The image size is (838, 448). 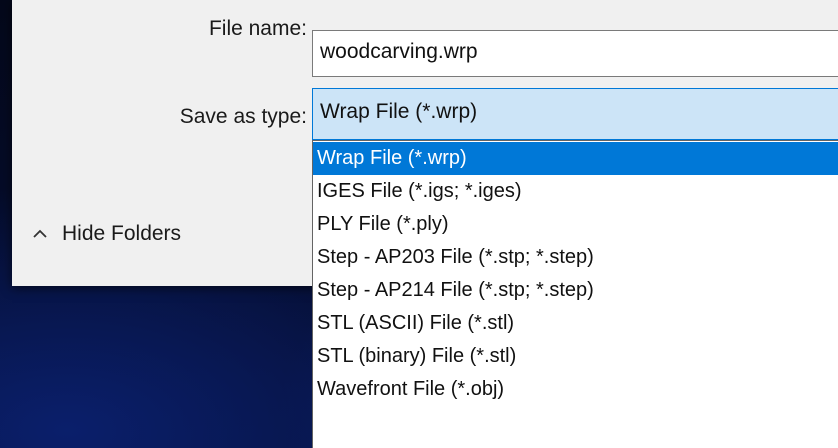 I want to click on save-as-type-label: Save as type:, so click(x=243, y=116).